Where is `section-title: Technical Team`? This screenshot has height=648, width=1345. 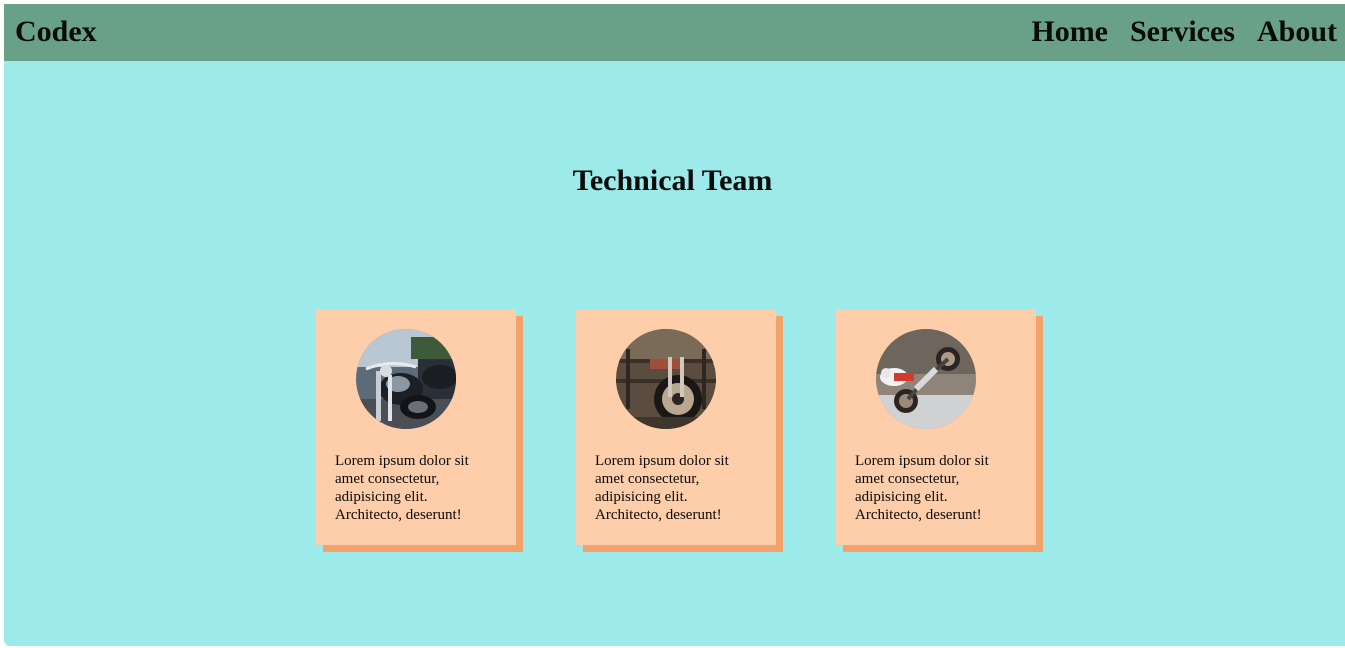 section-title: Technical Team is located at coordinates (672, 180).